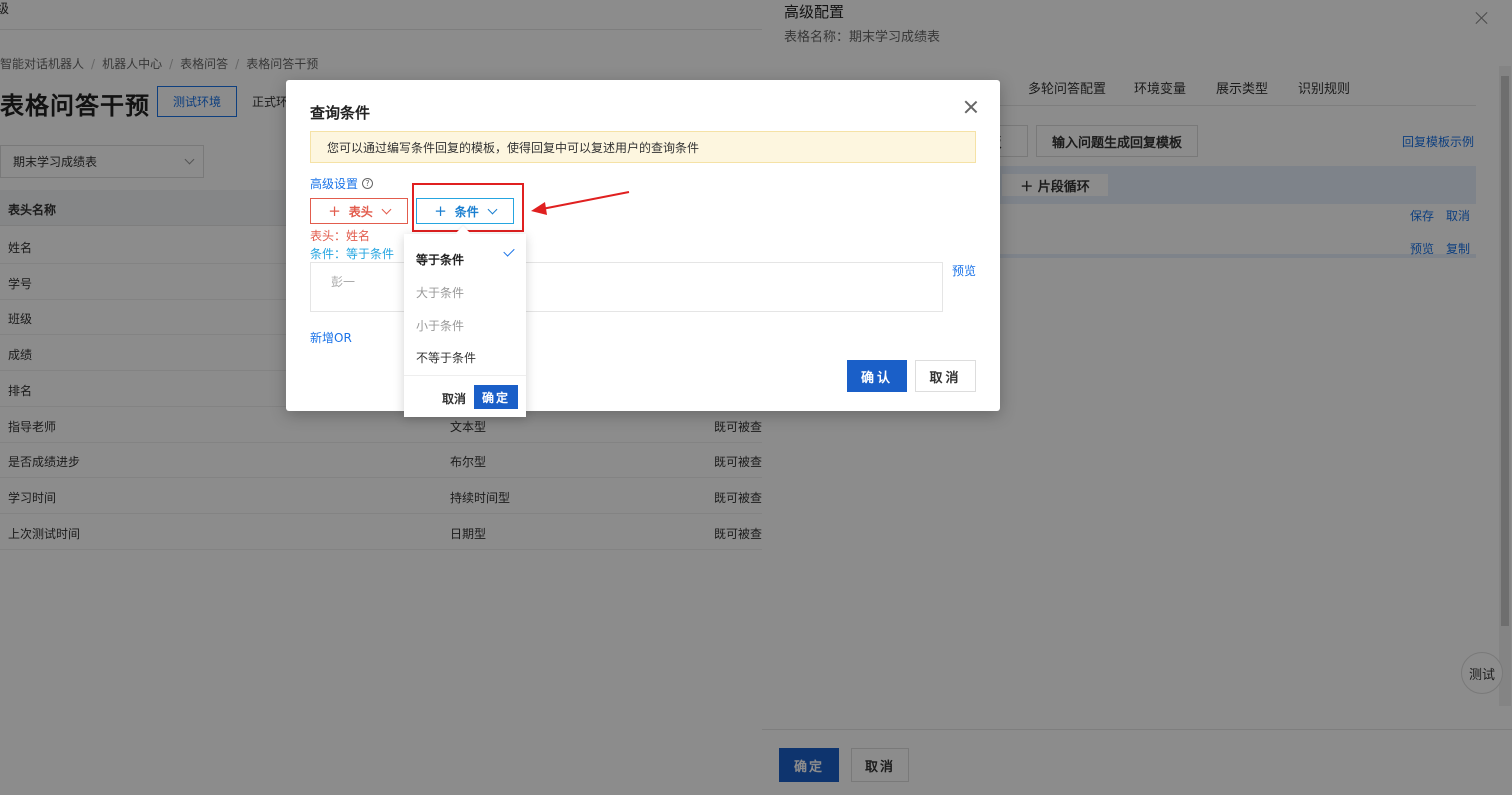 This screenshot has width=1512, height=795. I want to click on modal-confirm-button: 确认, so click(877, 376).